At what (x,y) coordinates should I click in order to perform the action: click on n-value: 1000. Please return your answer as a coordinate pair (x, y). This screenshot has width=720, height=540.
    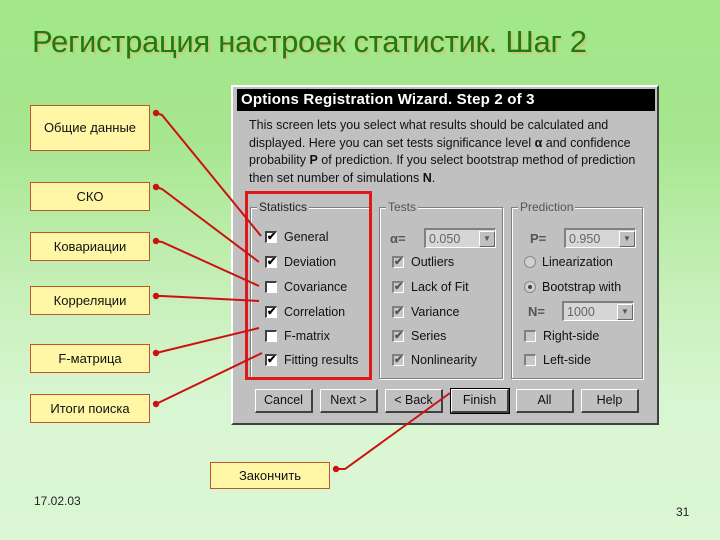
    Looking at the image, I should click on (581, 311).